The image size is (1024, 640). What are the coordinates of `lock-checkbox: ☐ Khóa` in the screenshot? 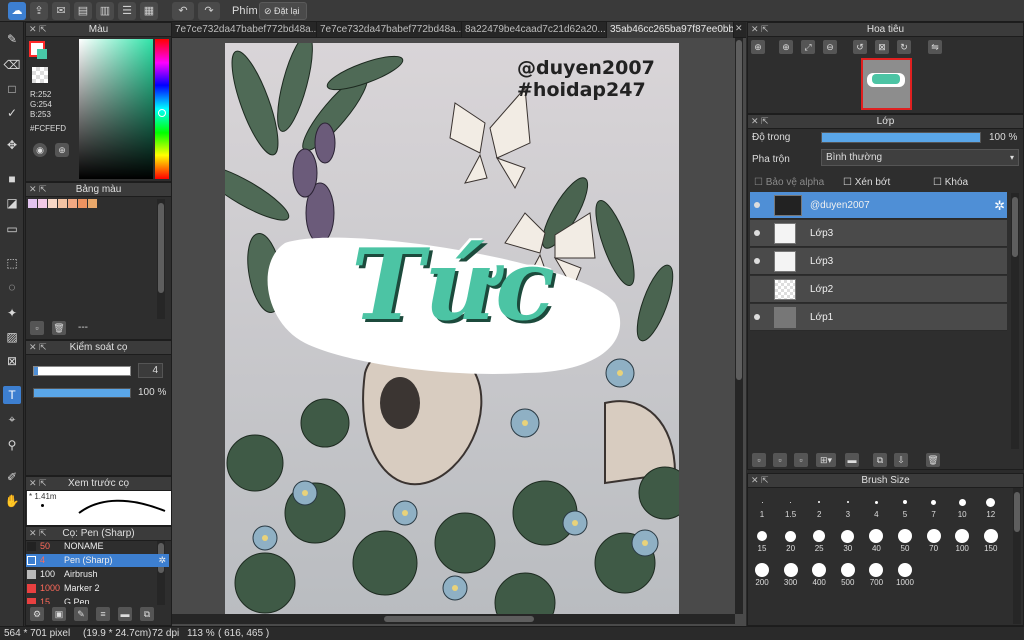 It's located at (950, 182).